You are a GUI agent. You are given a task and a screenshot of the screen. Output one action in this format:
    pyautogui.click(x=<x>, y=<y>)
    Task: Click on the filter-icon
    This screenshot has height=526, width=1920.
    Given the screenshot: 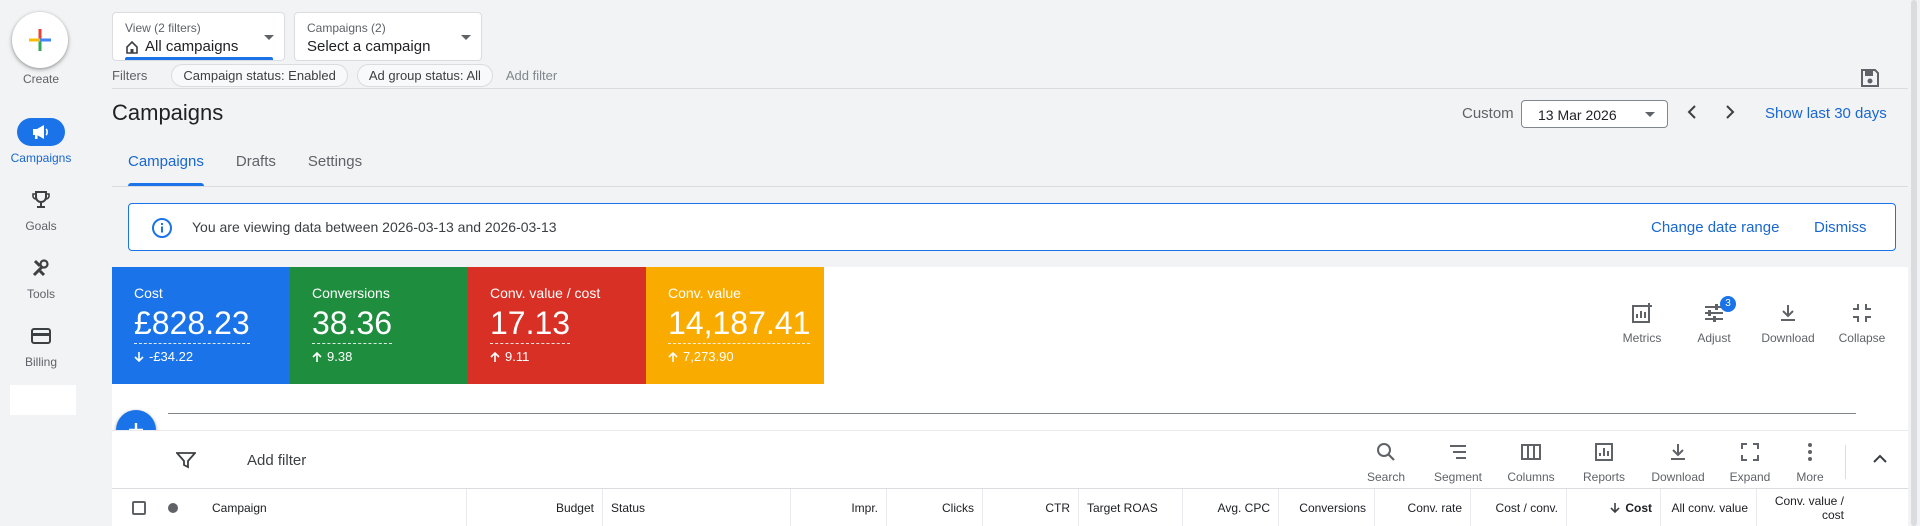 What is the action you would take?
    pyautogui.click(x=186, y=460)
    